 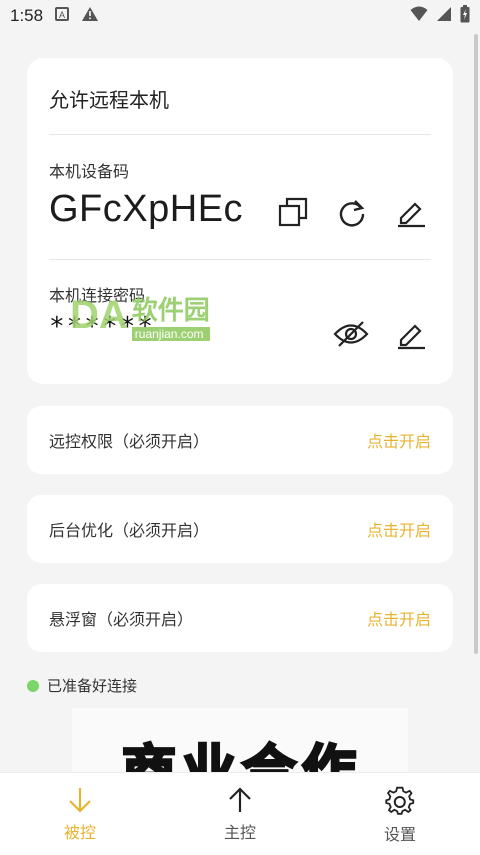 I want to click on permission-label: 后台优化（必须开启）, so click(x=129, y=530).